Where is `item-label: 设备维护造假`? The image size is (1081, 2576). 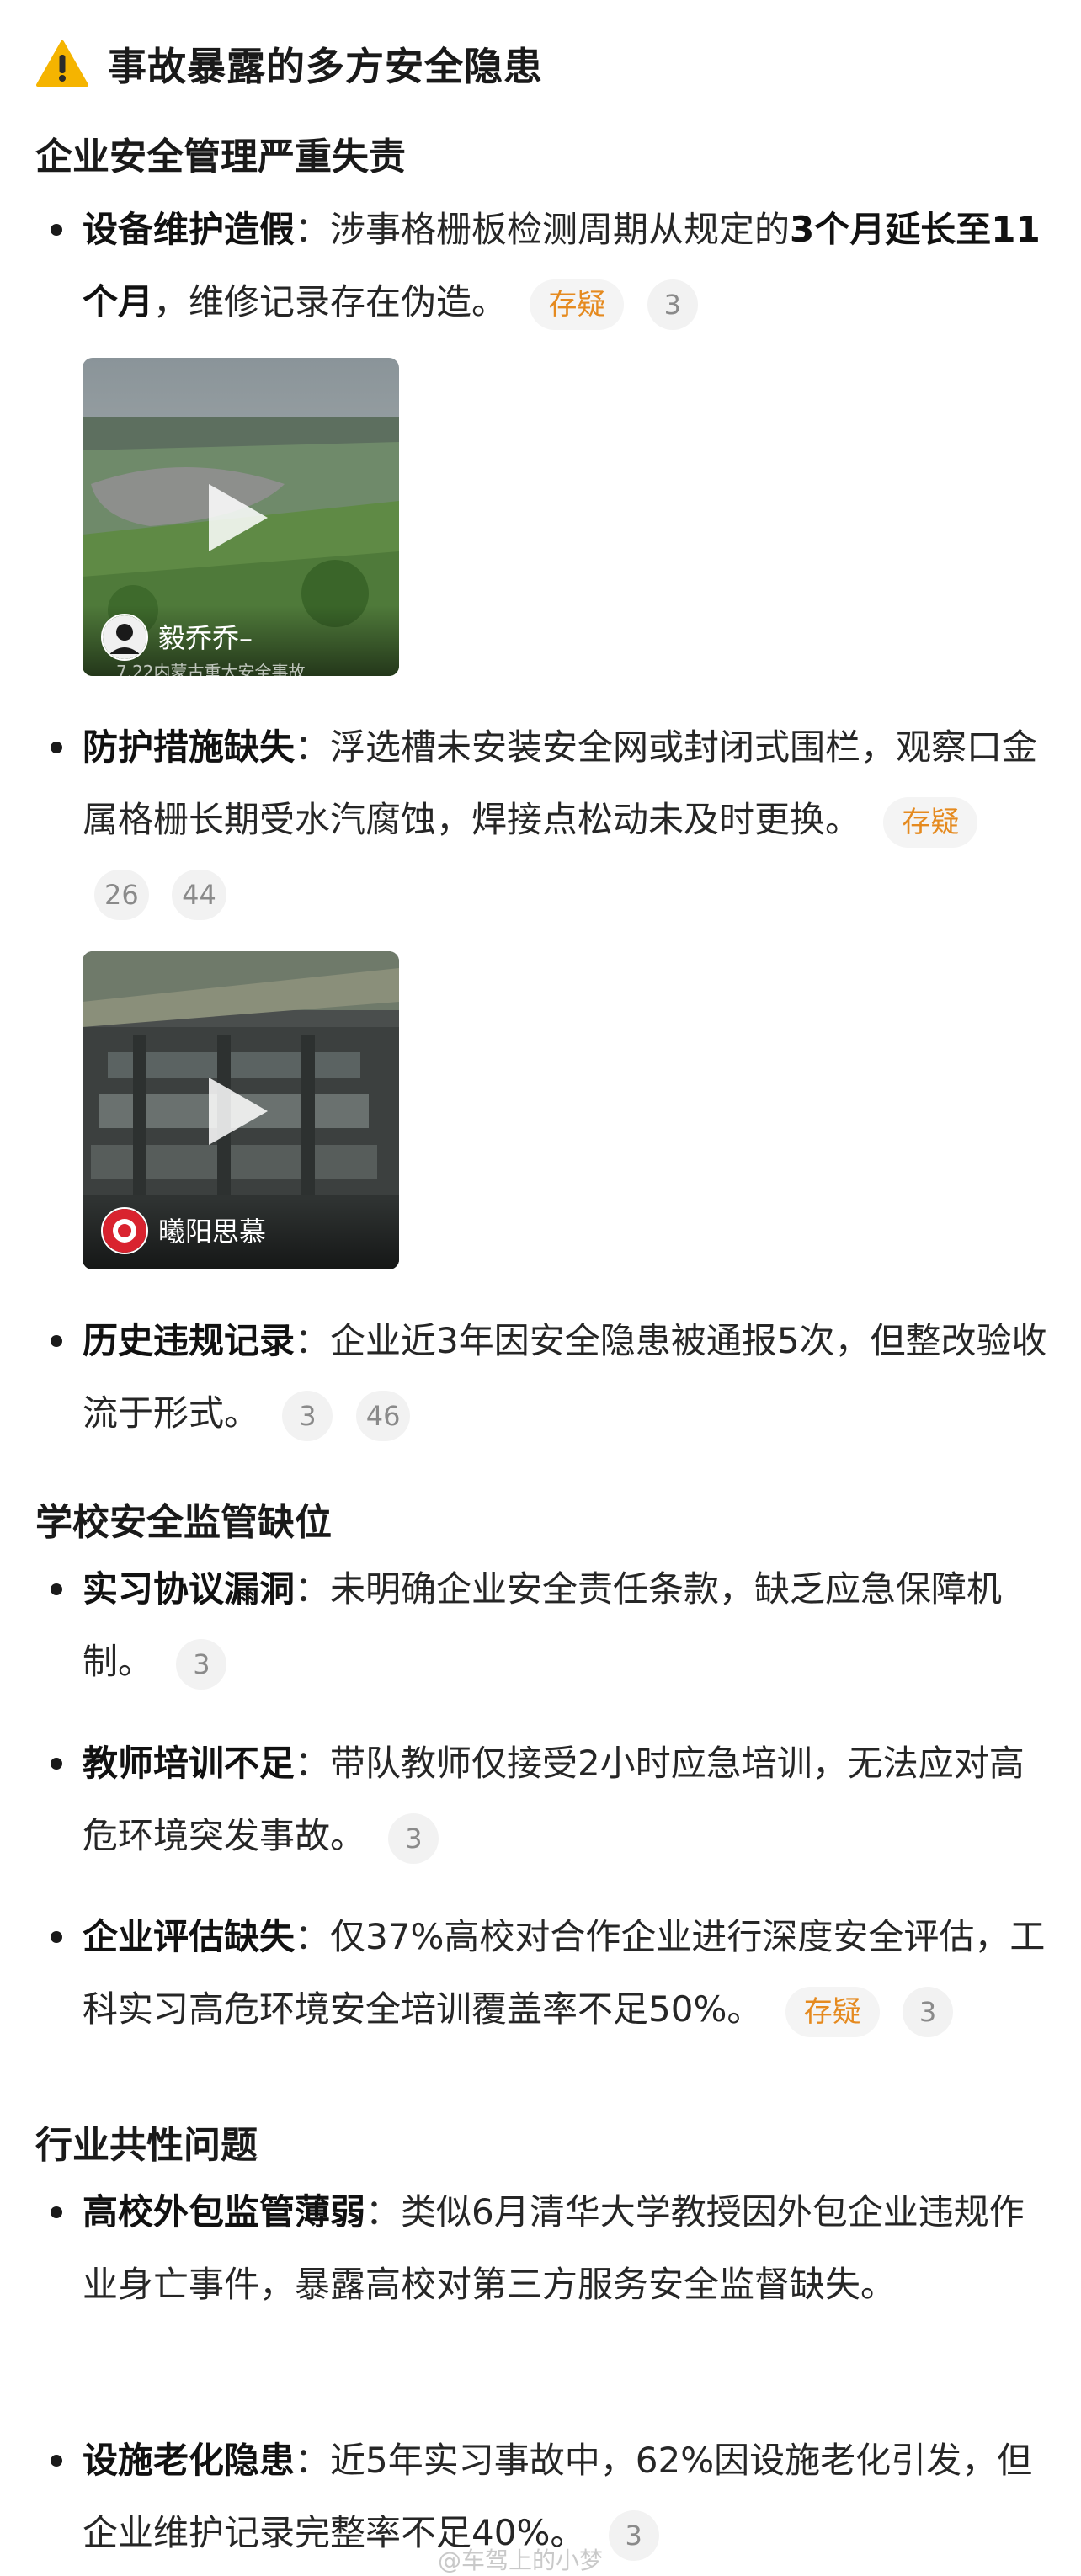 item-label: 设备维护造假 is located at coordinates (189, 230).